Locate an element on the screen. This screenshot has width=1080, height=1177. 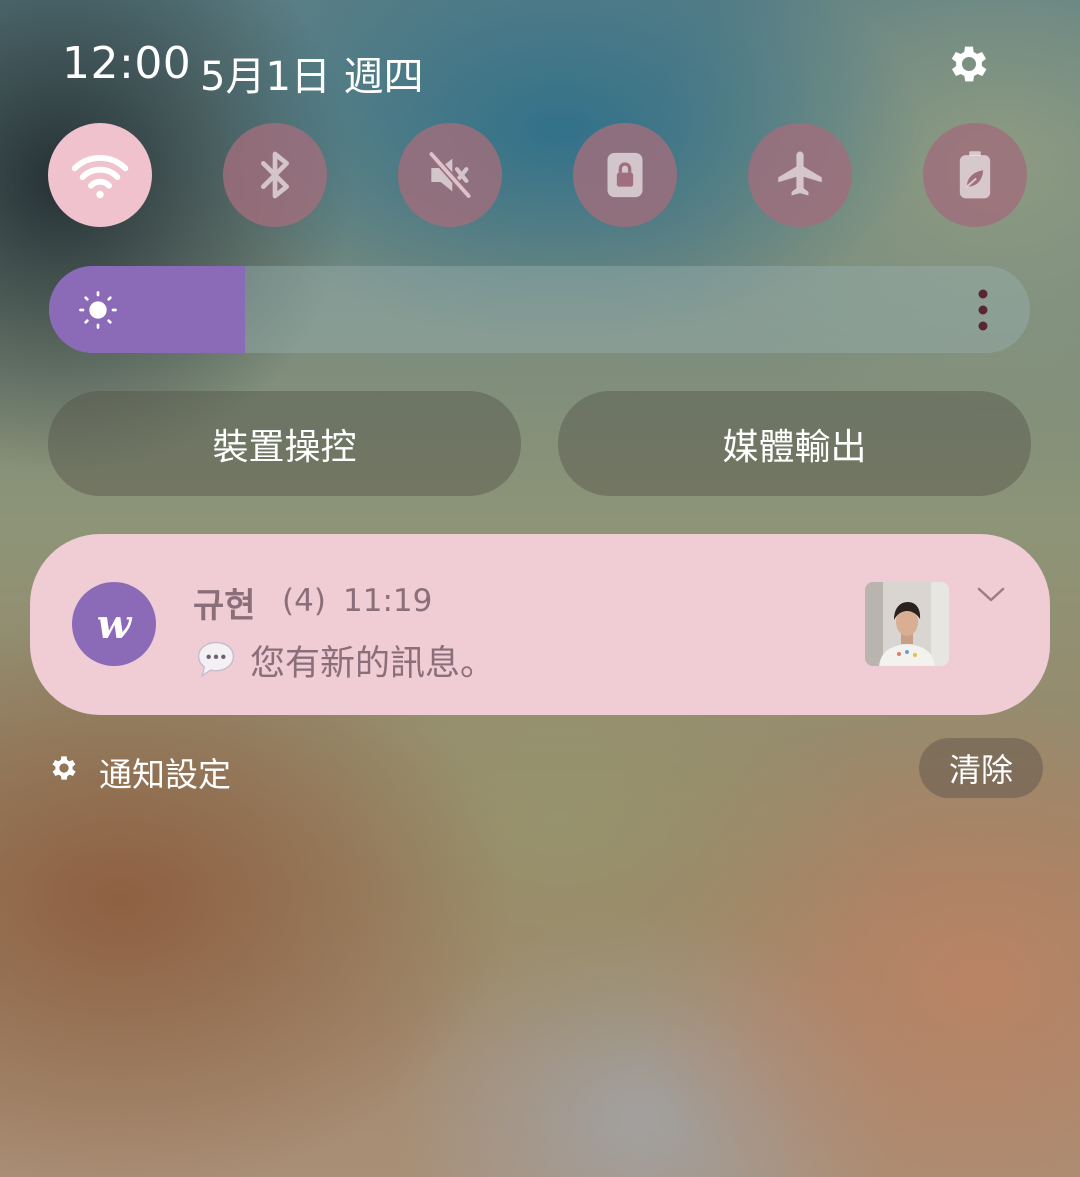
notification-thumbnail is located at coordinates (907, 624).